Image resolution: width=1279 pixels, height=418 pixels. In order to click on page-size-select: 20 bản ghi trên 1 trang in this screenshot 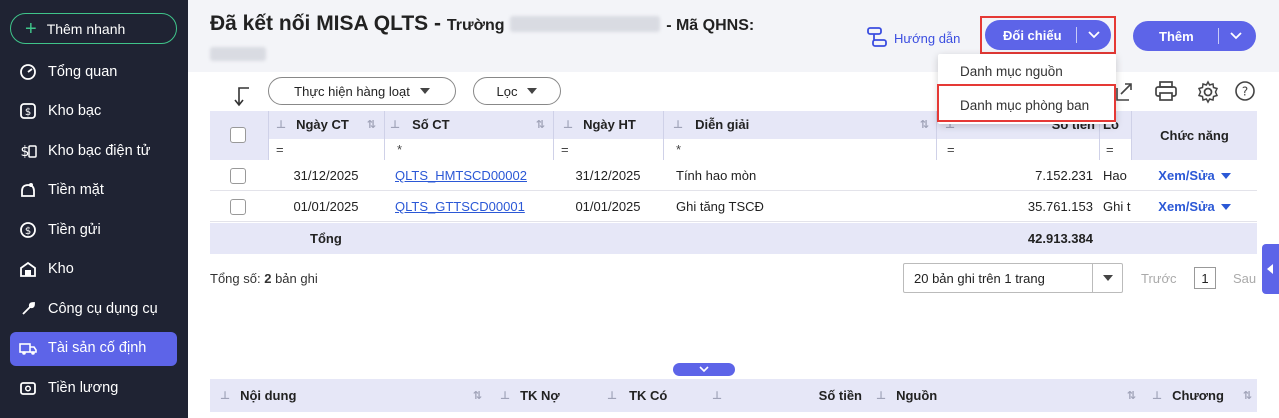, I will do `click(1013, 278)`.